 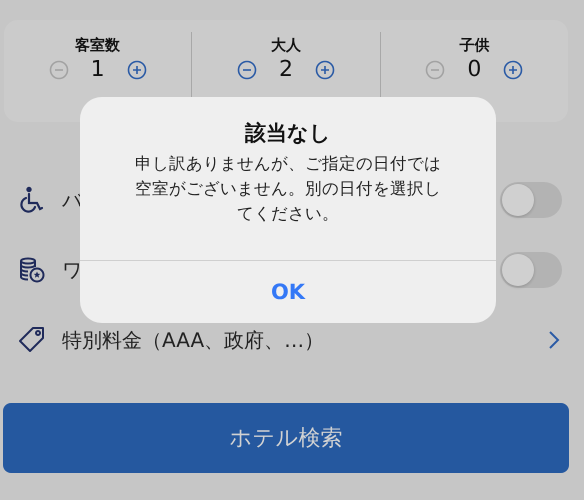 I want to click on stepper-value: 0, so click(x=474, y=70).